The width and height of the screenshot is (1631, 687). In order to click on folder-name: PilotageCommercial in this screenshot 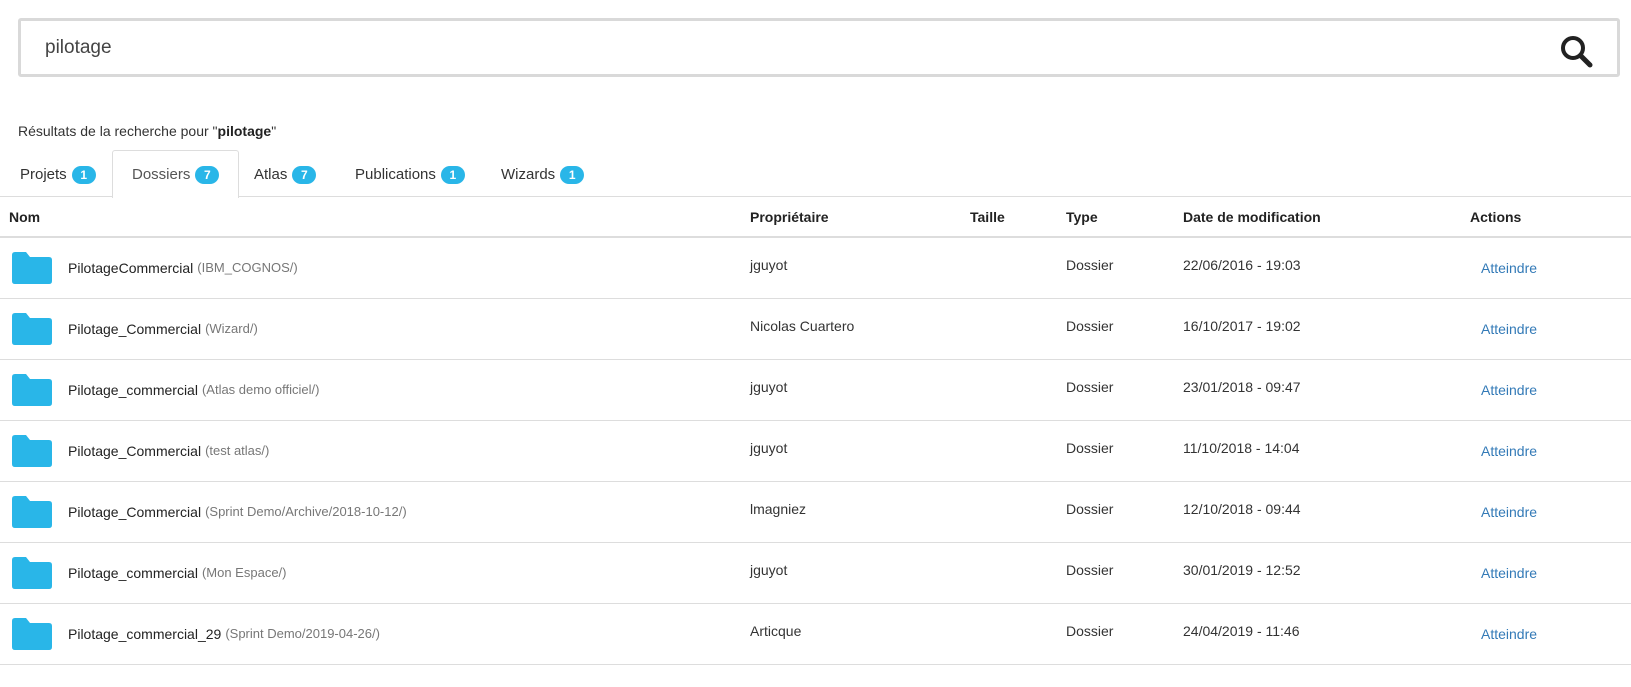, I will do `click(130, 268)`.